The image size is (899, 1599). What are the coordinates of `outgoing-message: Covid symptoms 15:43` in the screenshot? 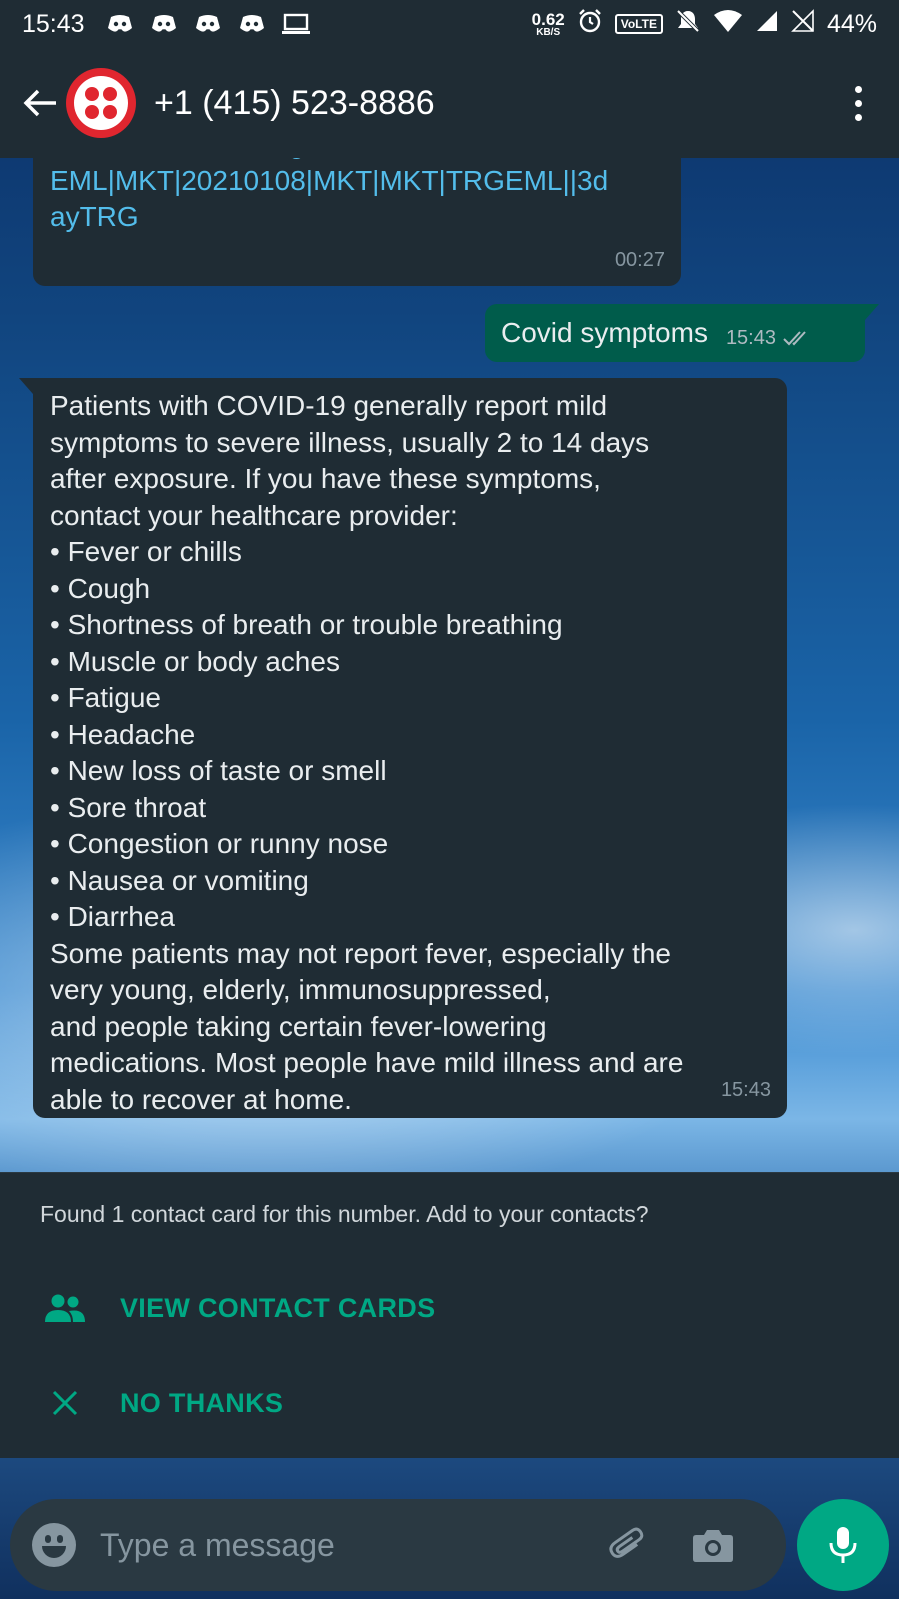 It's located at (682, 333).